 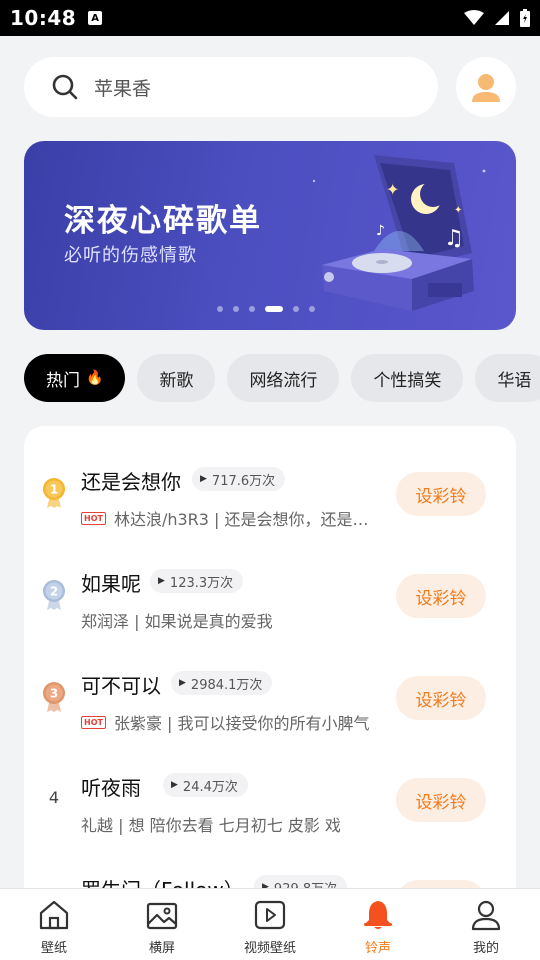 What do you see at coordinates (123, 88) in the screenshot?
I see `search-placeholder: 苹果香` at bounding box center [123, 88].